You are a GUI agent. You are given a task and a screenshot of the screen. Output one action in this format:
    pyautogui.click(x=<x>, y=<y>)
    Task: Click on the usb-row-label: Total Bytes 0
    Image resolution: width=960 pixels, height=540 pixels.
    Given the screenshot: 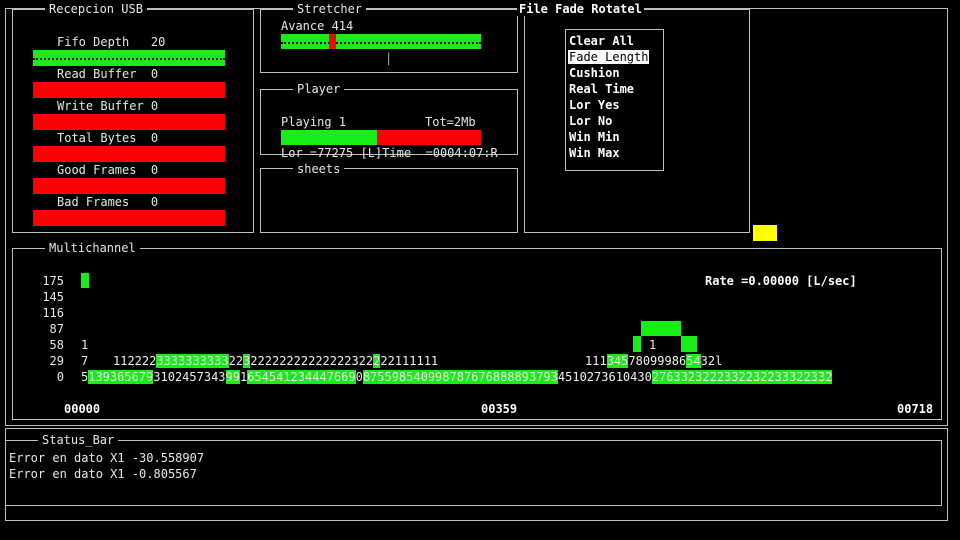 What is the action you would take?
    pyautogui.click(x=108, y=138)
    